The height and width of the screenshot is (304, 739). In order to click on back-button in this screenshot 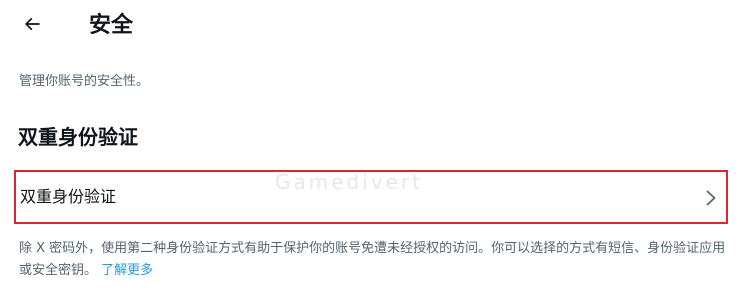, I will do `click(32, 26)`.